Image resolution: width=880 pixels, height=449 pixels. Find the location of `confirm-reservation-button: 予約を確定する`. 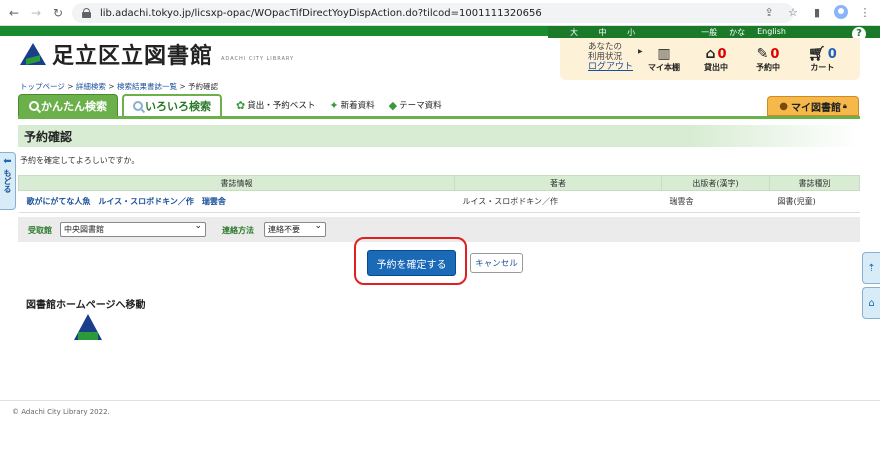

confirm-reservation-button: 予約を確定する is located at coordinates (411, 263).